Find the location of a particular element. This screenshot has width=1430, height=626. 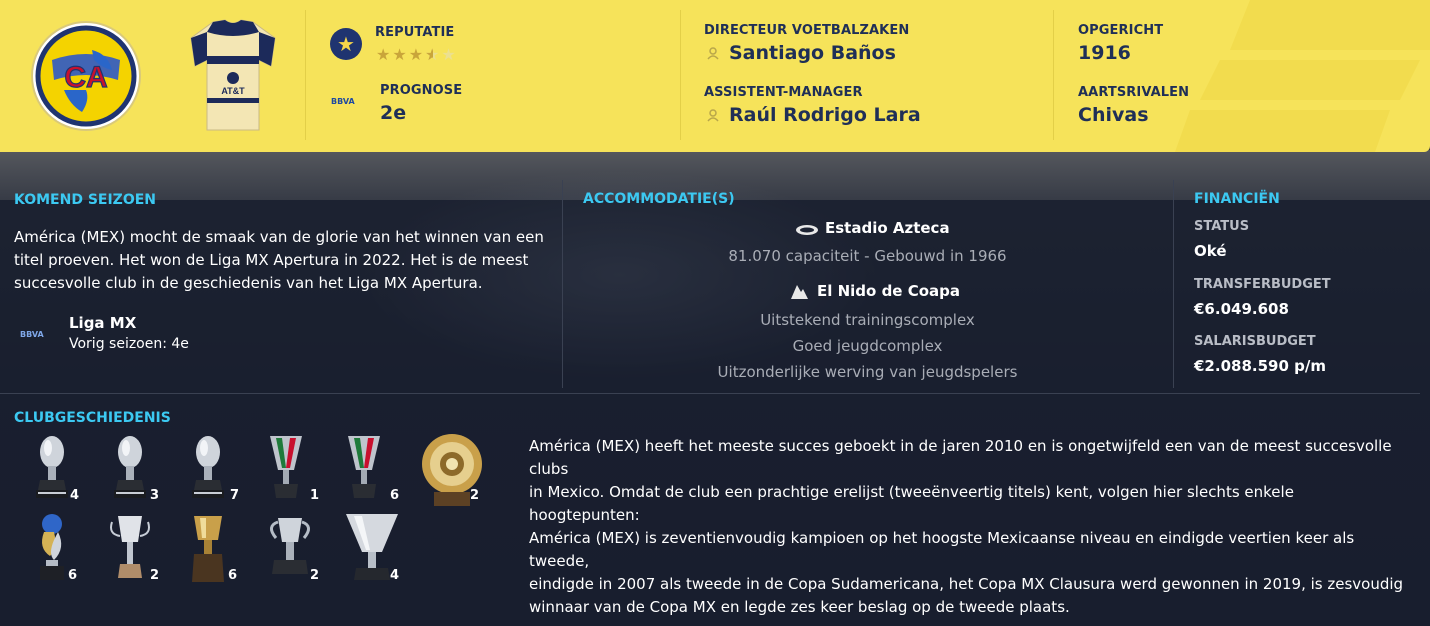

club-history-title: CLUBGESCHIEDENIS is located at coordinates (92, 418).